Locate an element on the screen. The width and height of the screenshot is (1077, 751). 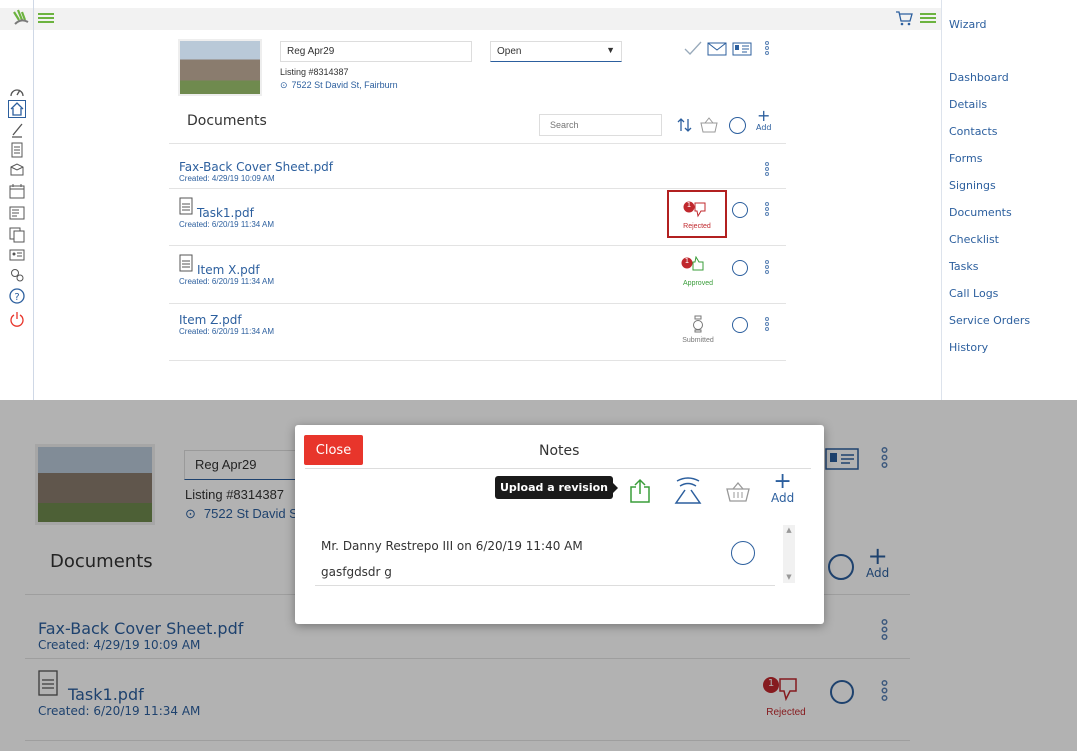
nav-details: Details is located at coordinates (968, 104).